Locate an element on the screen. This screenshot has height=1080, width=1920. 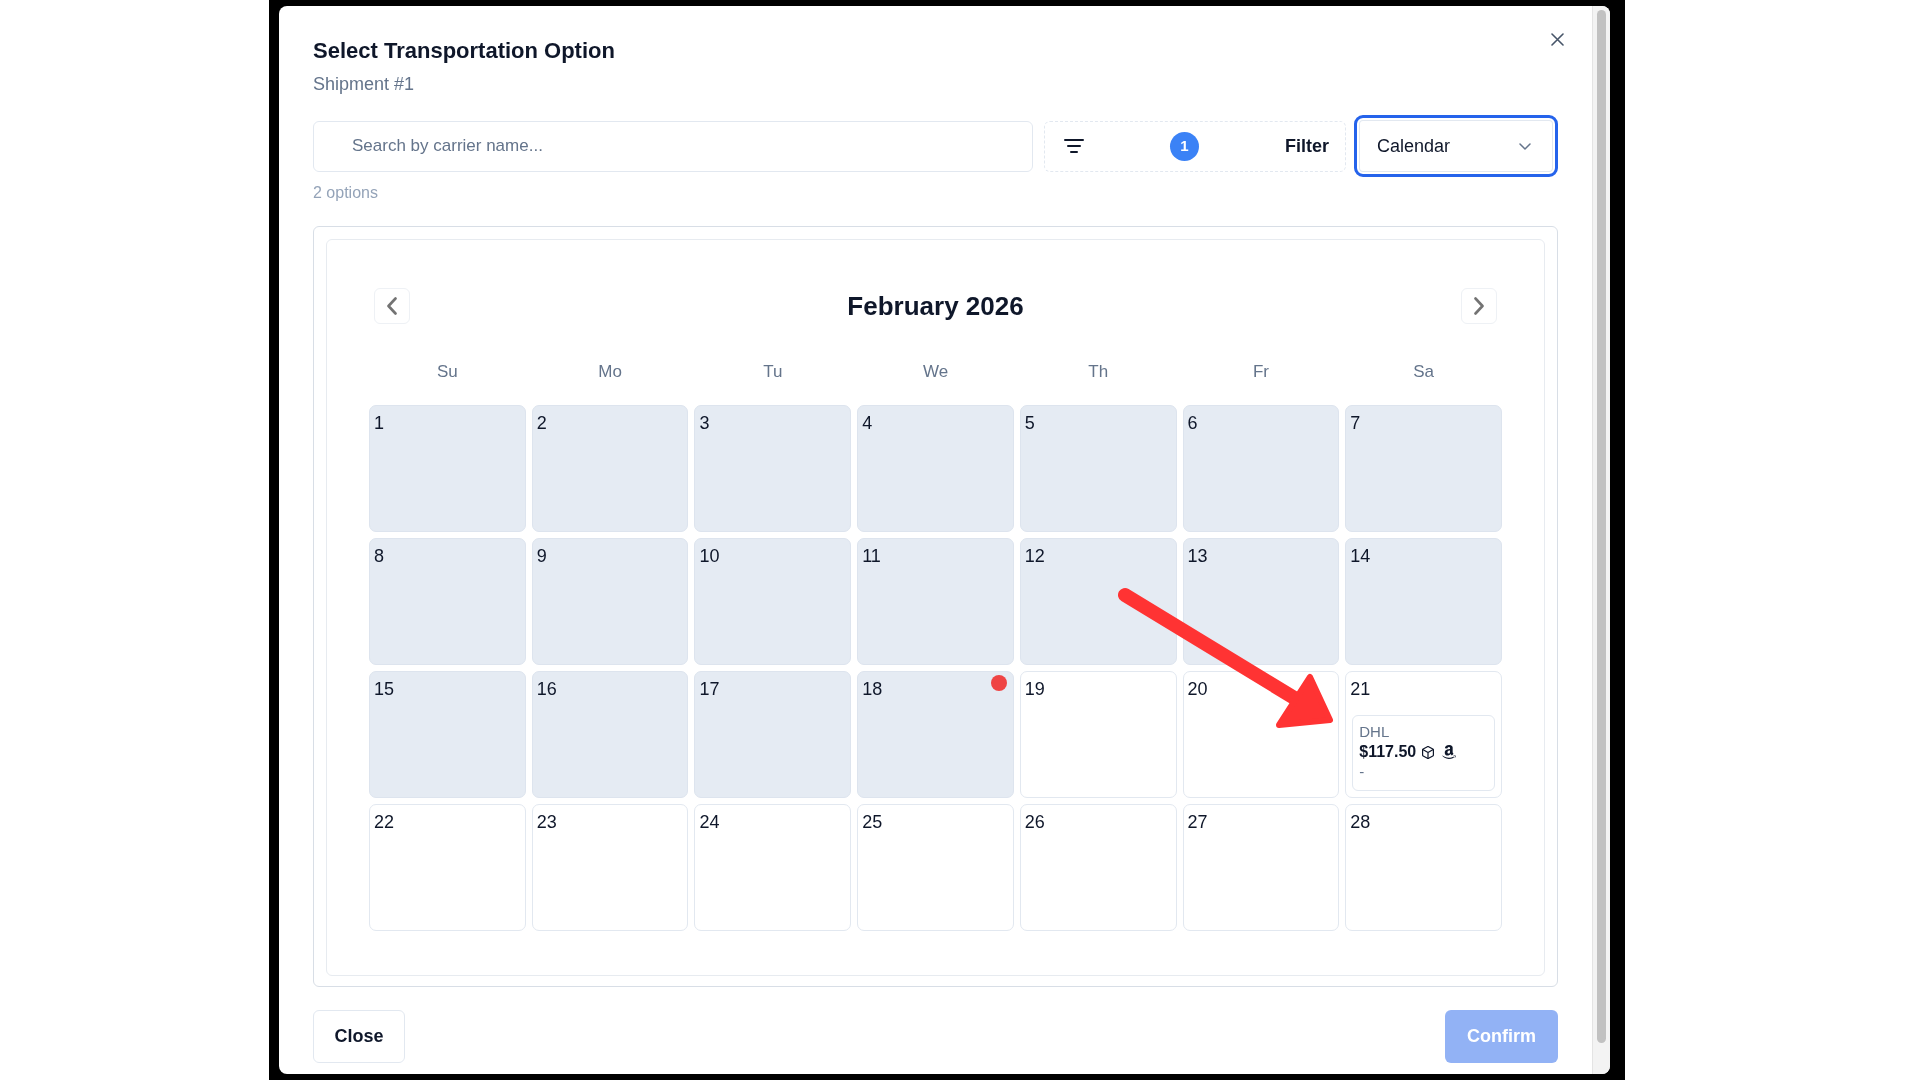
close-icon is located at coordinates (1557, 39).